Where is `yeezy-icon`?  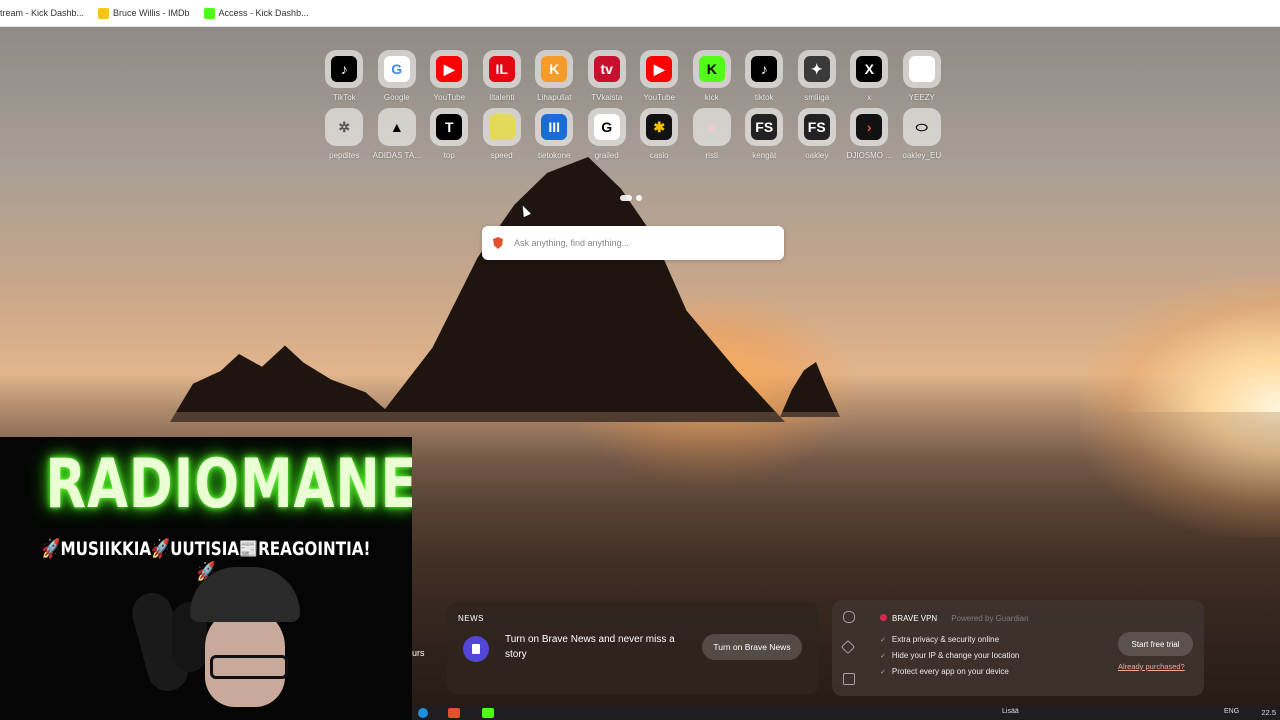
yeezy-icon is located at coordinates (921, 69).